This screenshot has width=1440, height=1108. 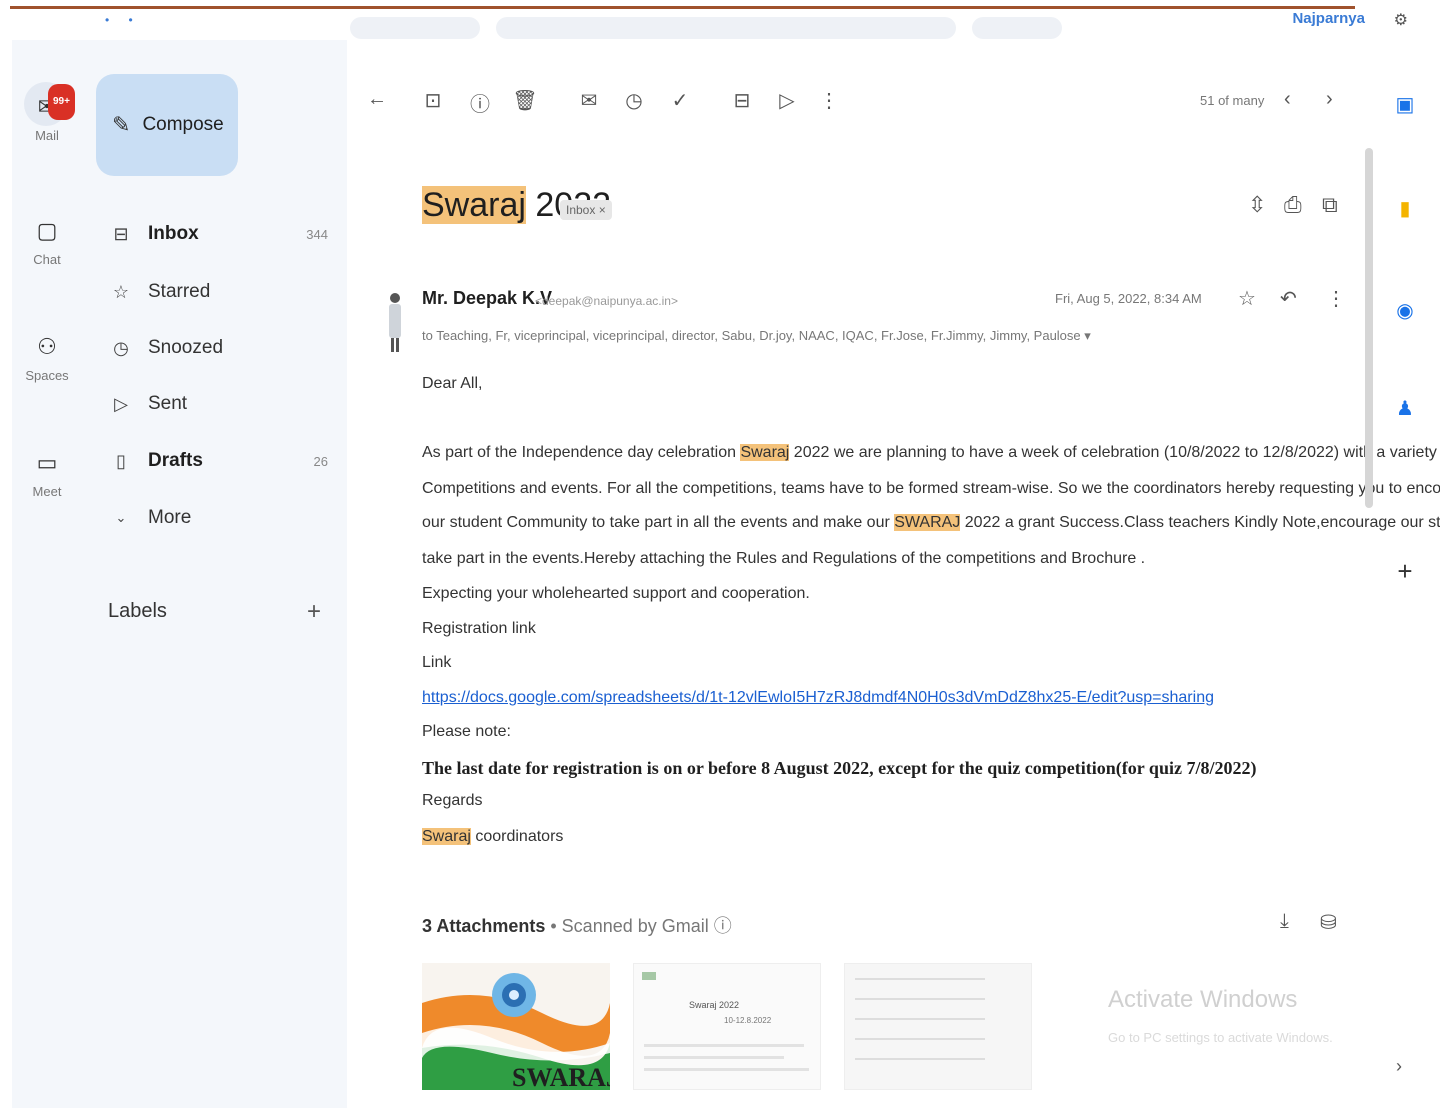 What do you see at coordinates (516, 1026) in the screenshot?
I see `attachment-thumbnail-brochure: SWARAJ` at bounding box center [516, 1026].